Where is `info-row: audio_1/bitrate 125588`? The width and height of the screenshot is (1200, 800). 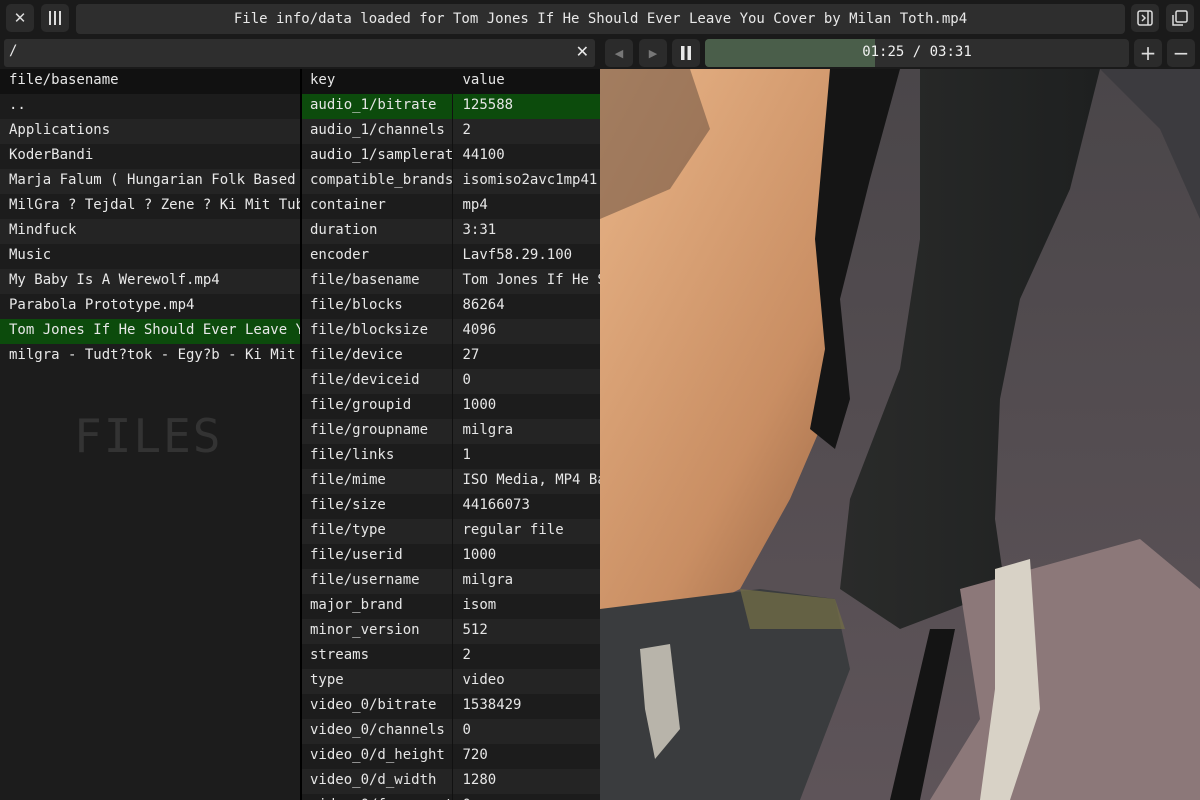
info-row: audio_1/bitrate 125588 is located at coordinates (451, 106).